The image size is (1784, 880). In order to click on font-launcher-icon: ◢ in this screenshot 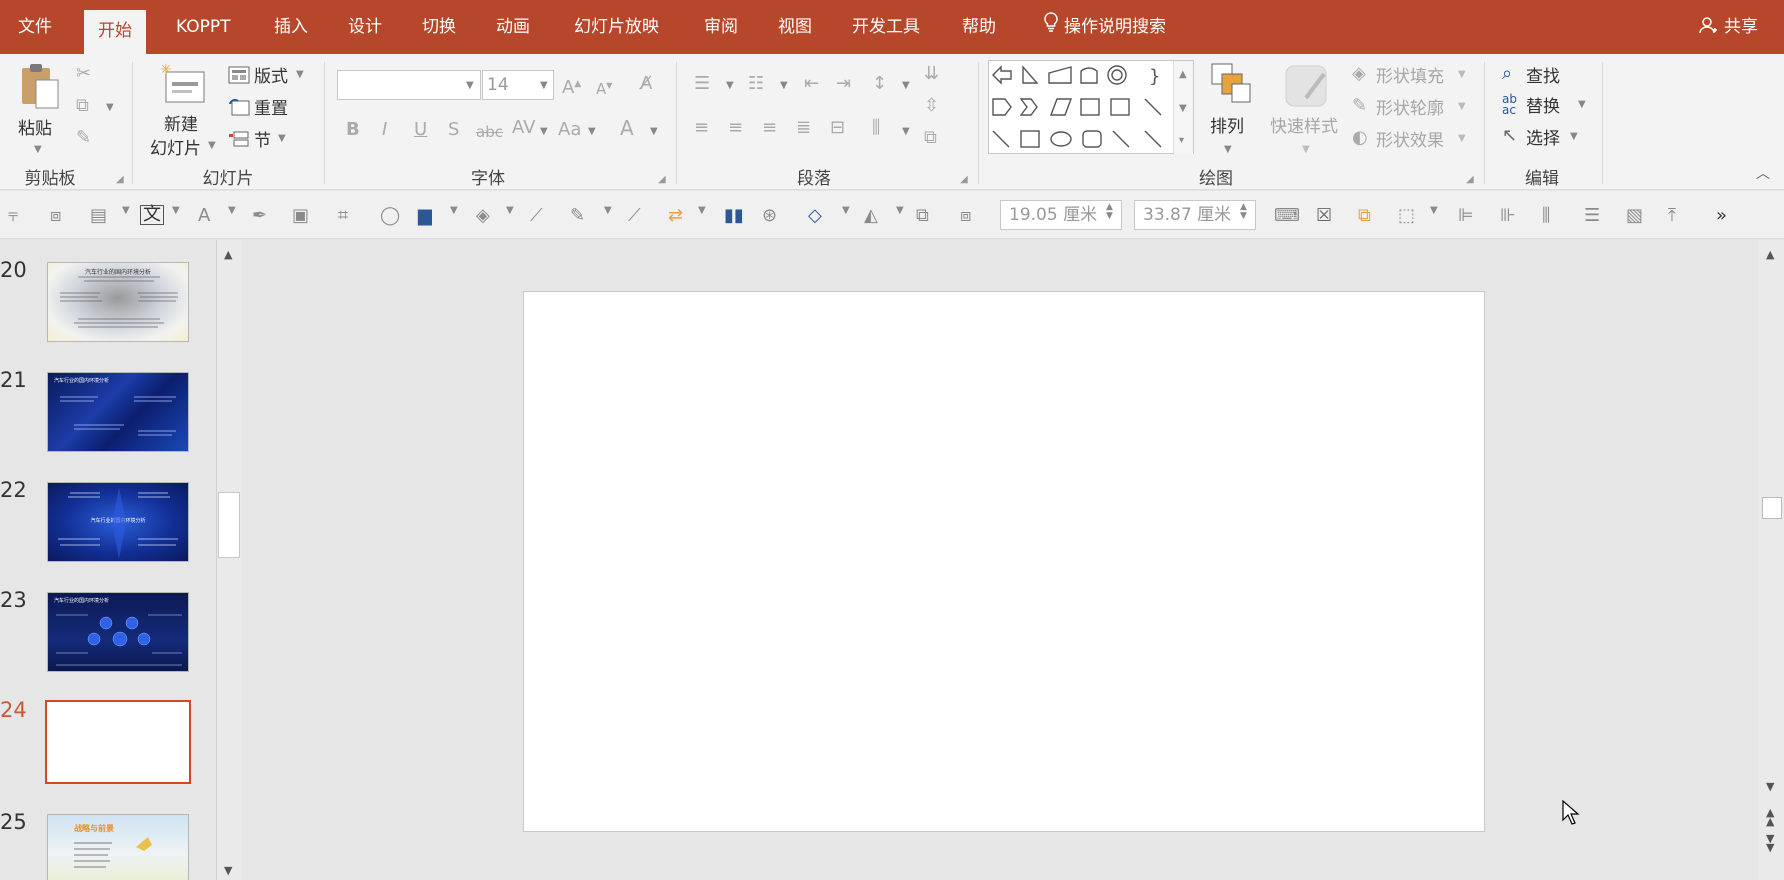, I will do `click(662, 179)`.